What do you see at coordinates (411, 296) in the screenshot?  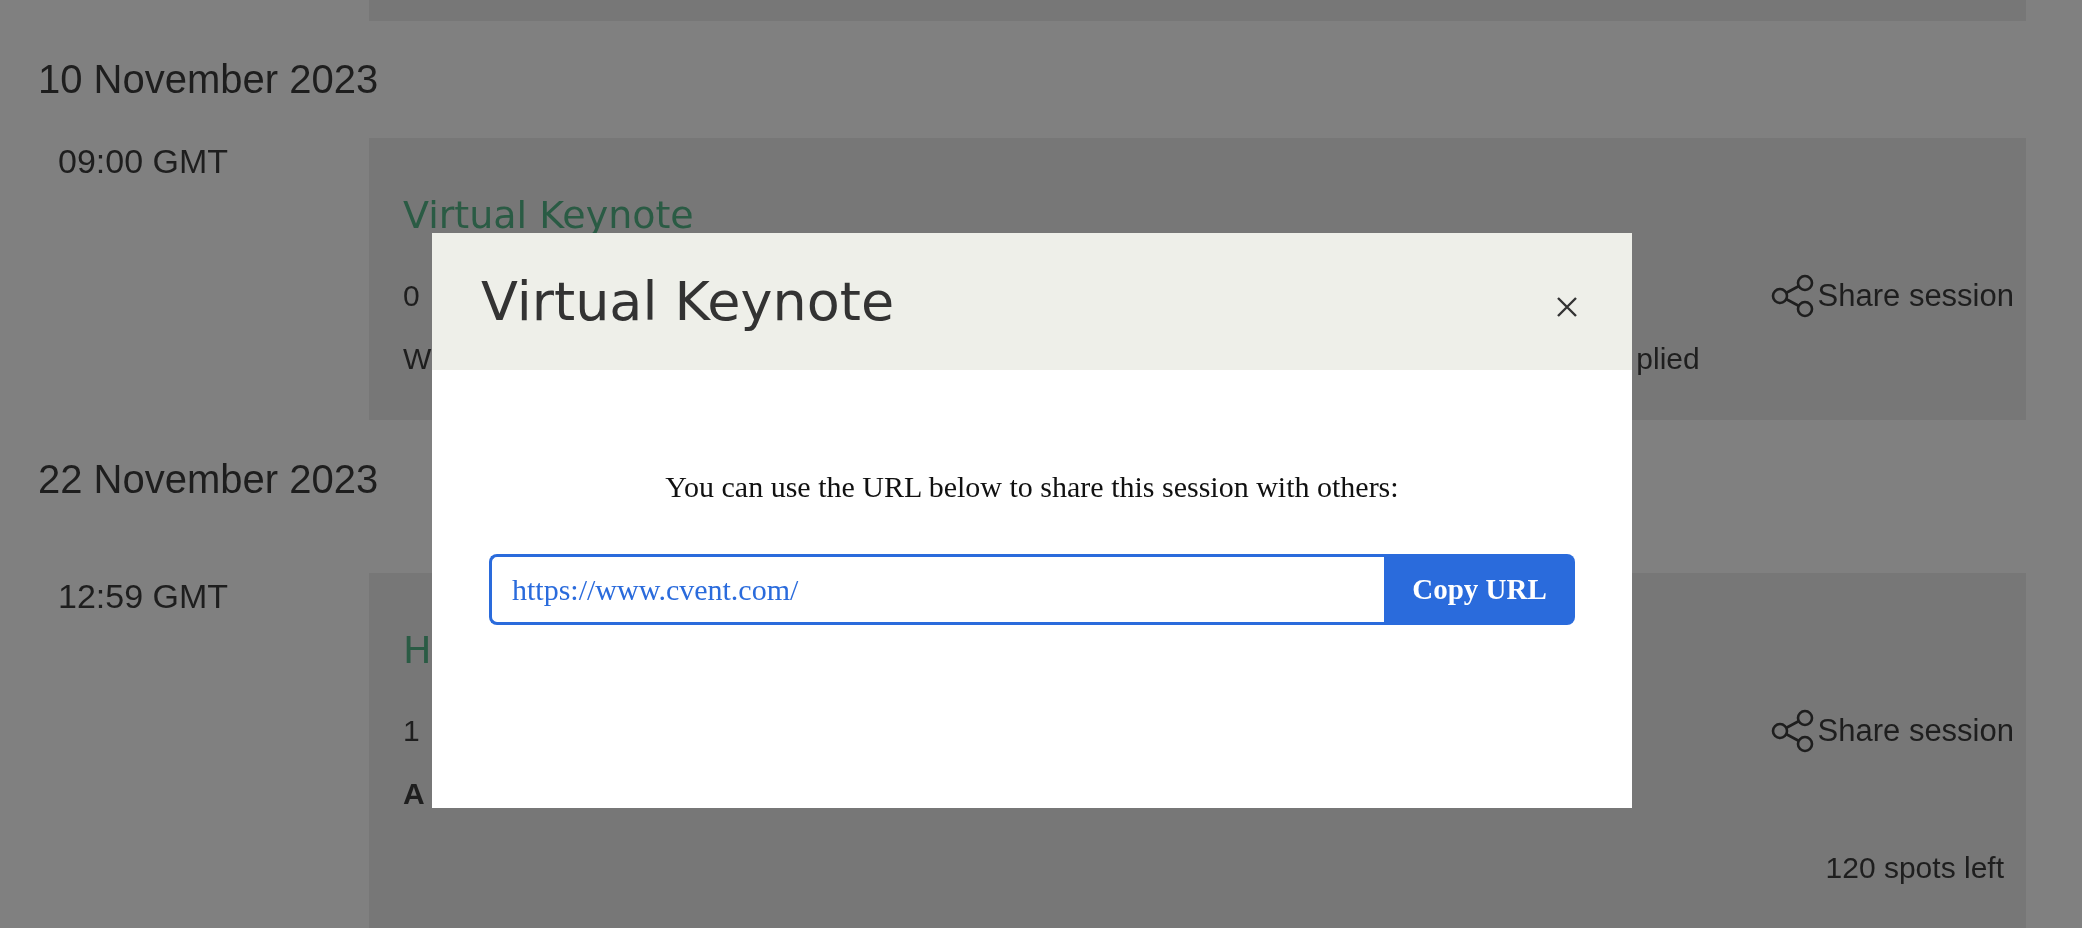 I see `session-detail: 0` at bounding box center [411, 296].